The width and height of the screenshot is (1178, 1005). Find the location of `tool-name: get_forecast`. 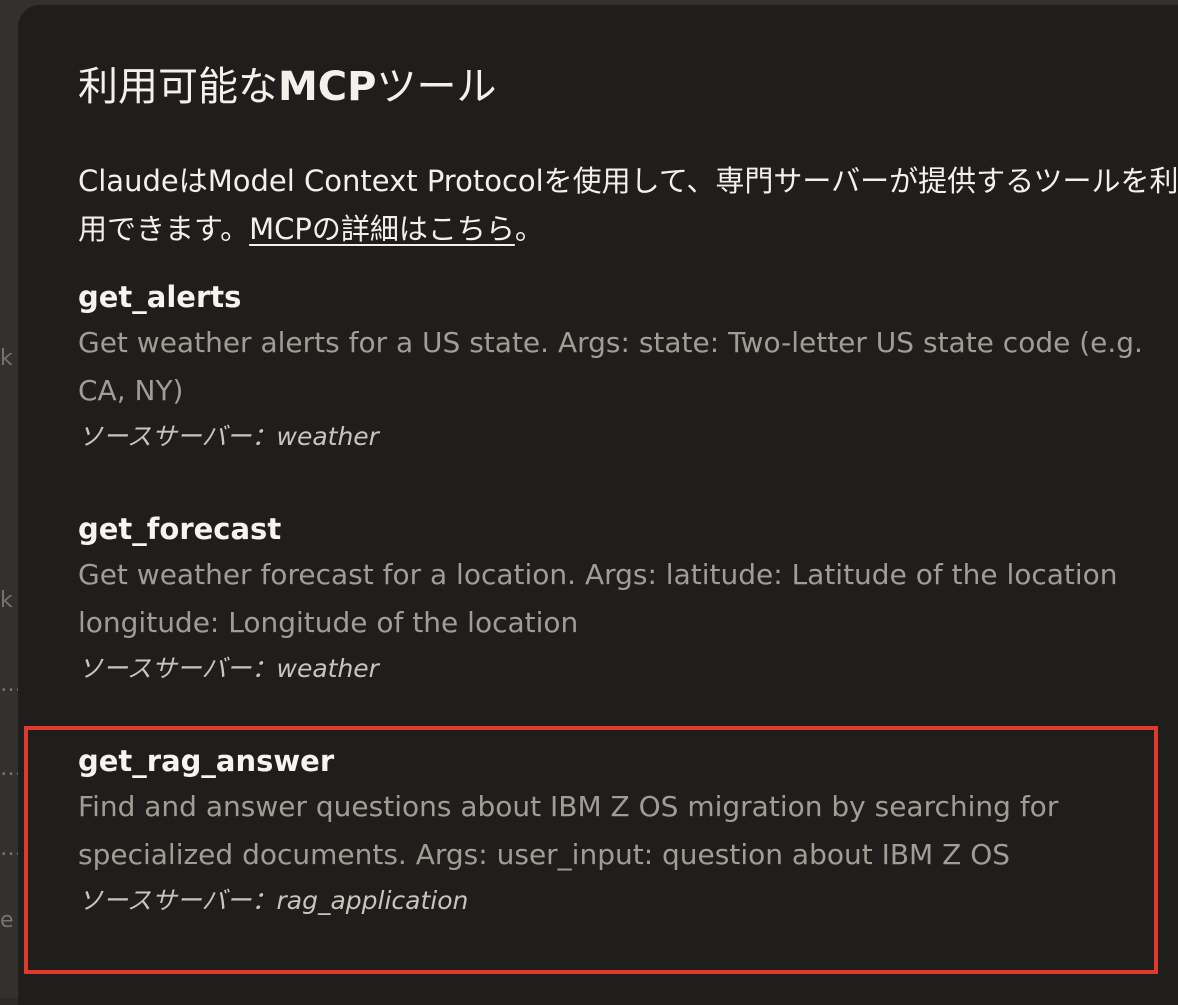

tool-name: get_forecast is located at coordinates (180, 529).